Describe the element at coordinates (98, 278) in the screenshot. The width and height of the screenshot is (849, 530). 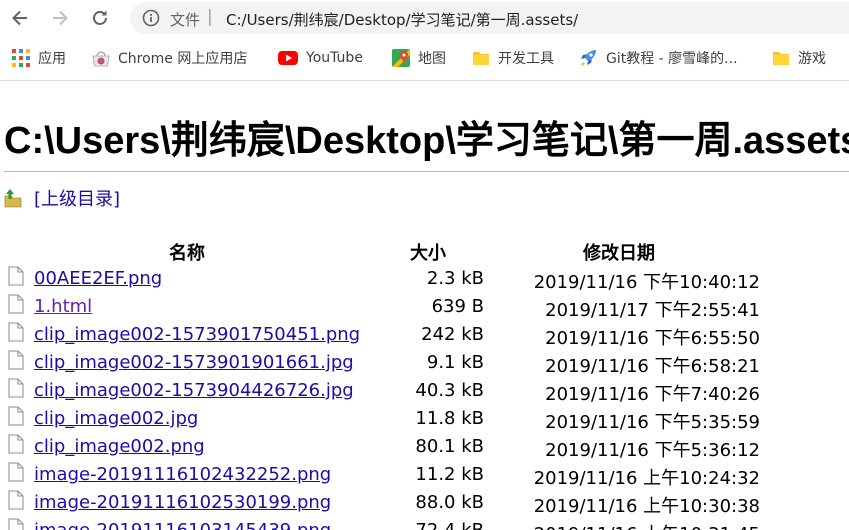
I see `file-link: 00AEE2EF.png` at that location.